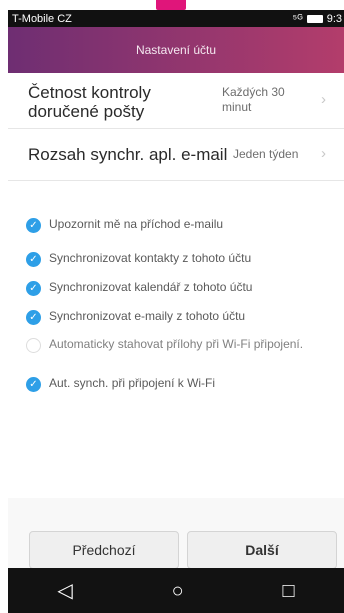 Image resolution: width=344 pixels, height=613 pixels. Describe the element at coordinates (176, 18) in the screenshot. I see `status-bar: T-Mobile CZ ⁵ᴳ 9:3` at that location.